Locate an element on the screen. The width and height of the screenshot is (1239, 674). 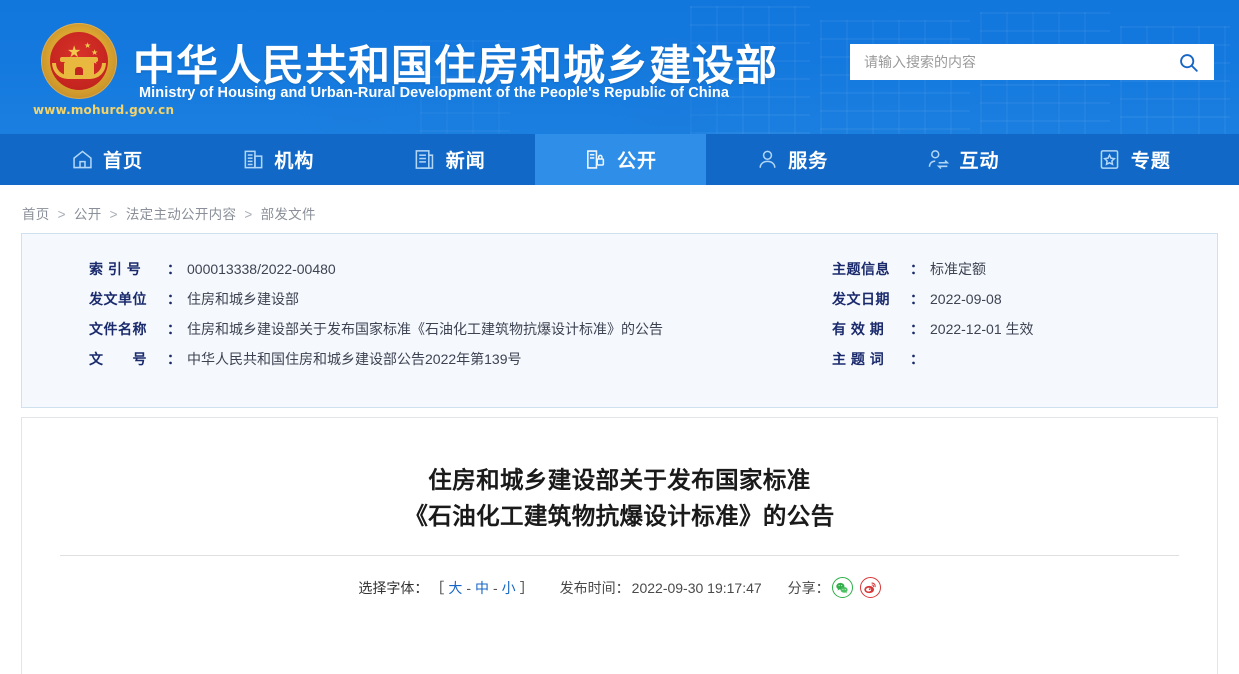
metadata-colon-2: ： is located at coordinates (174, 299).